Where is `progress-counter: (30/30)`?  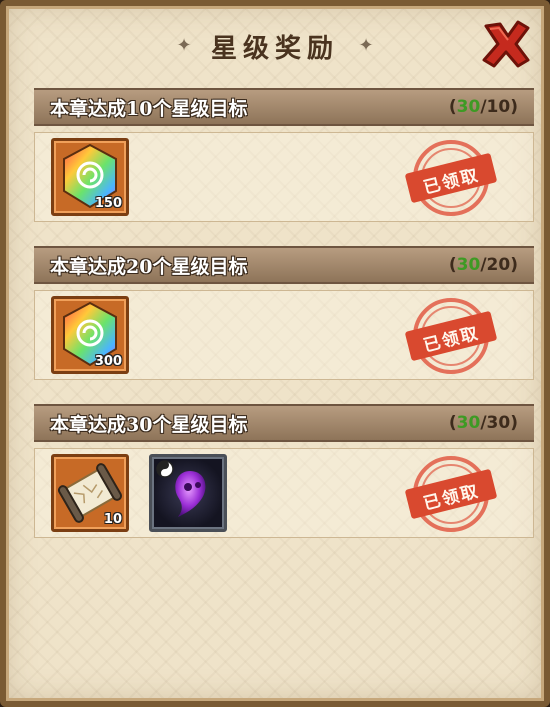
progress-counter: (30/30) is located at coordinates (483, 423).